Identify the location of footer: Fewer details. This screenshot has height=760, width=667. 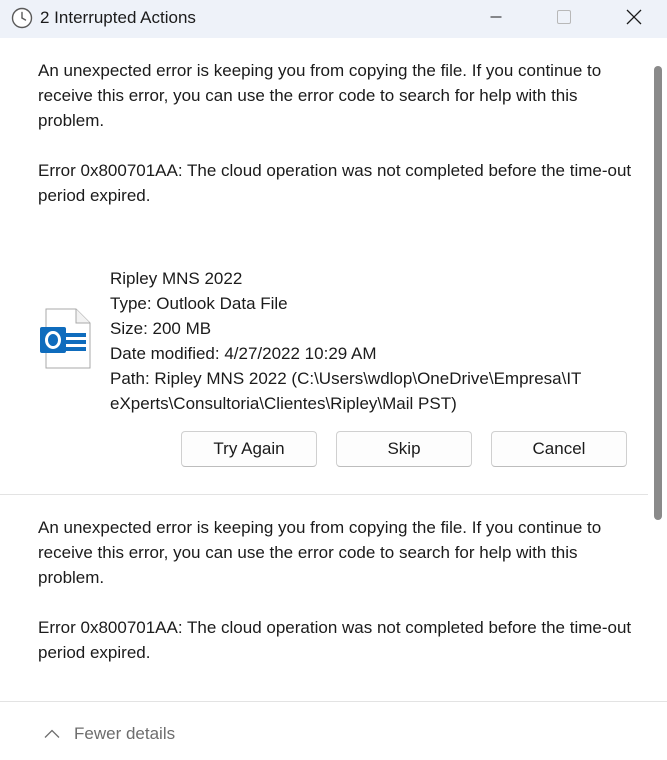
(333, 730).